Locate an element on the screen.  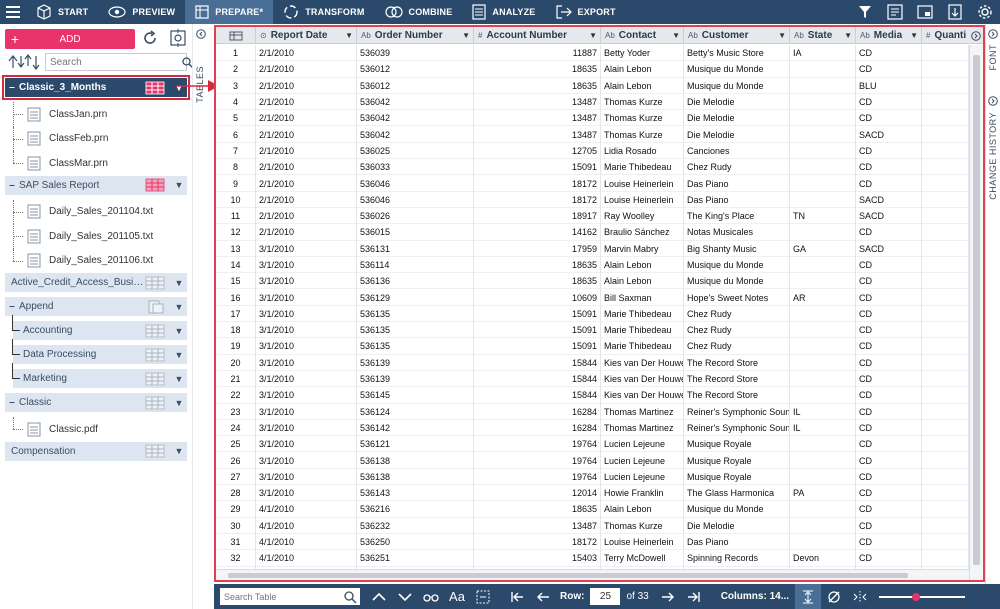
table-cell: The Record Store is located at coordinates (737, 395).